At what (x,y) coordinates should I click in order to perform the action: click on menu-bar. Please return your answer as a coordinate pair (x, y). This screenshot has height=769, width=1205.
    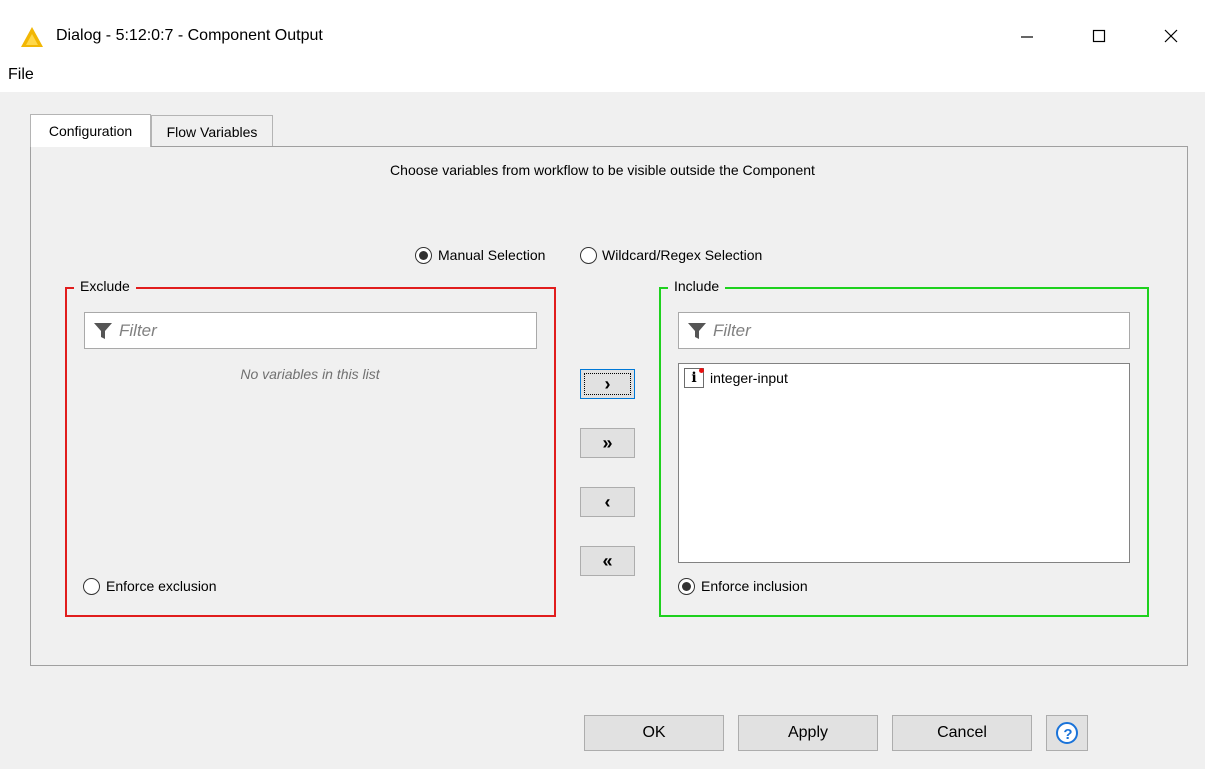
    Looking at the image, I should click on (602, 77).